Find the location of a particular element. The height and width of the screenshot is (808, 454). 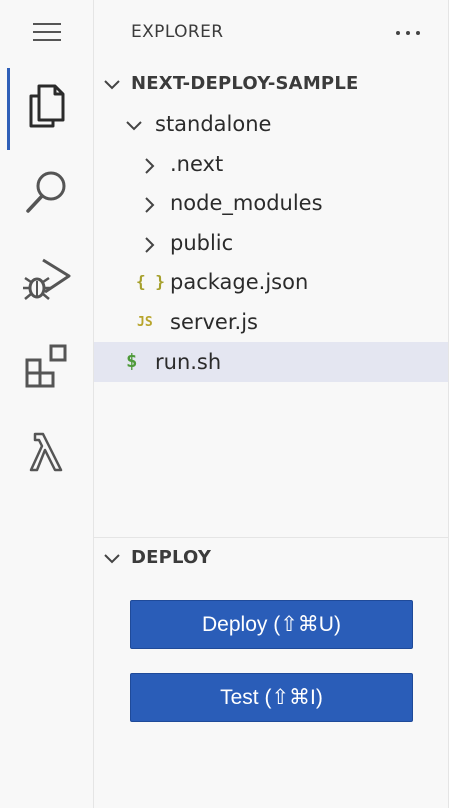

section-divider is located at coordinates (271, 537).